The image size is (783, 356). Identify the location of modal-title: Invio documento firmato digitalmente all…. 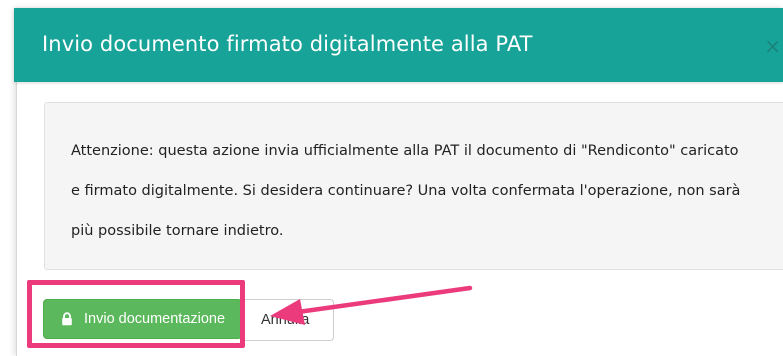
(287, 44).